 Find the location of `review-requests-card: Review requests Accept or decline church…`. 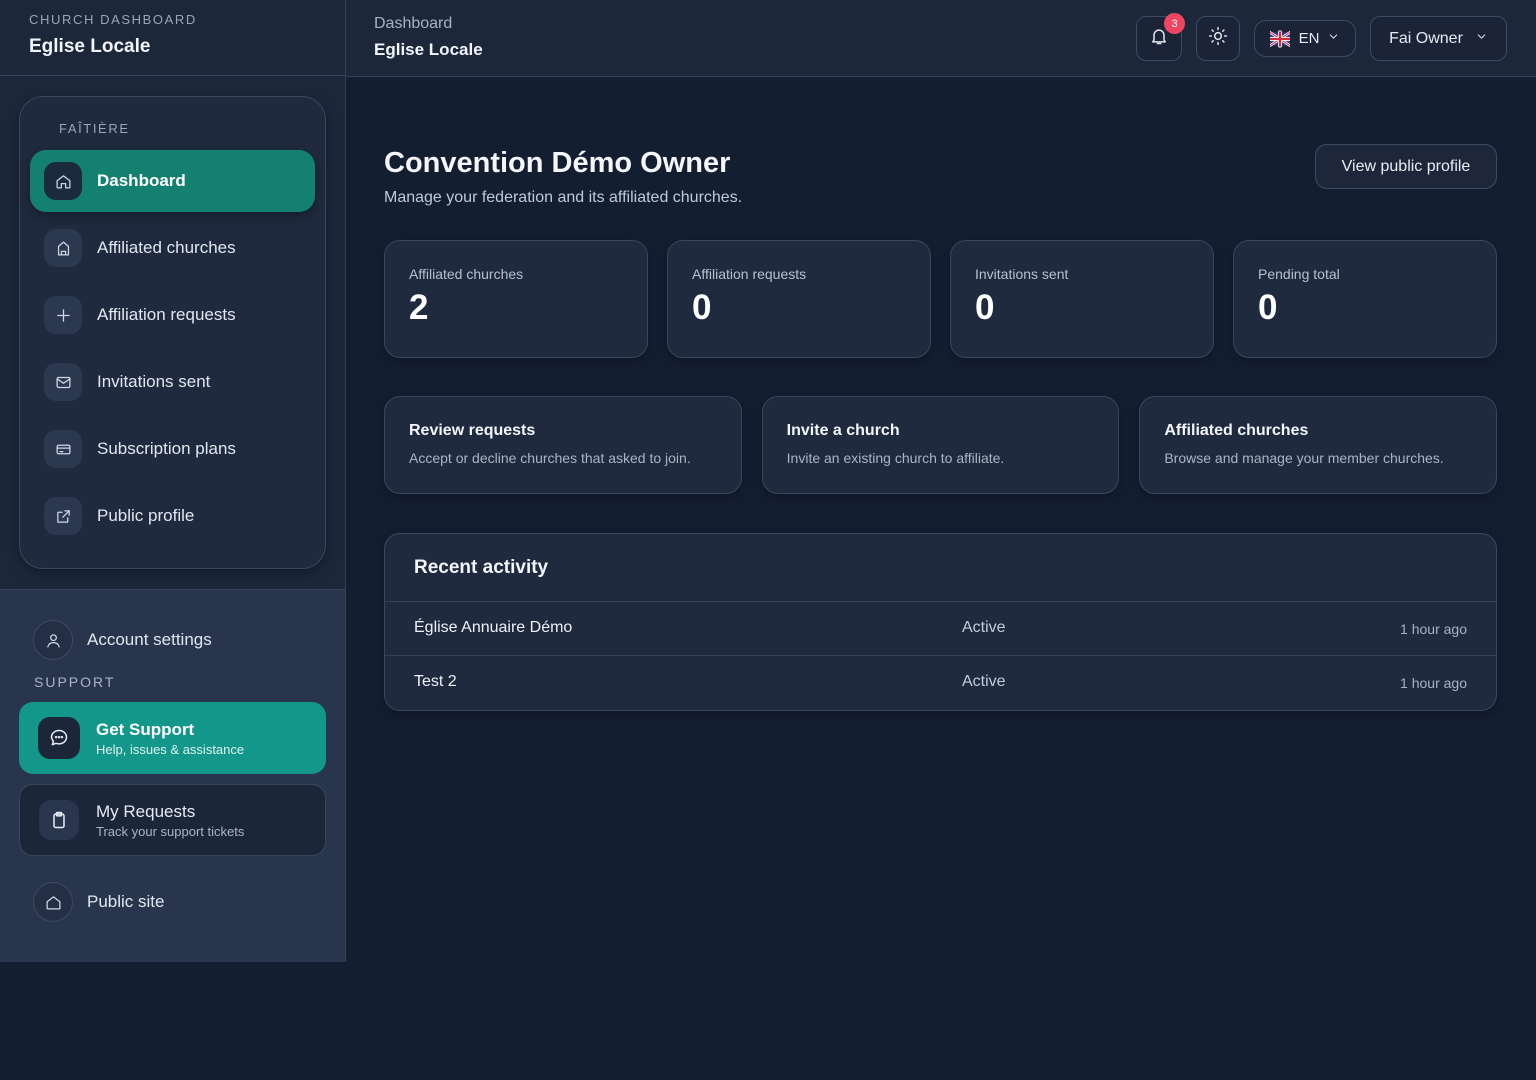

review-requests-card: Review requests Accept or decline church… is located at coordinates (563, 445).